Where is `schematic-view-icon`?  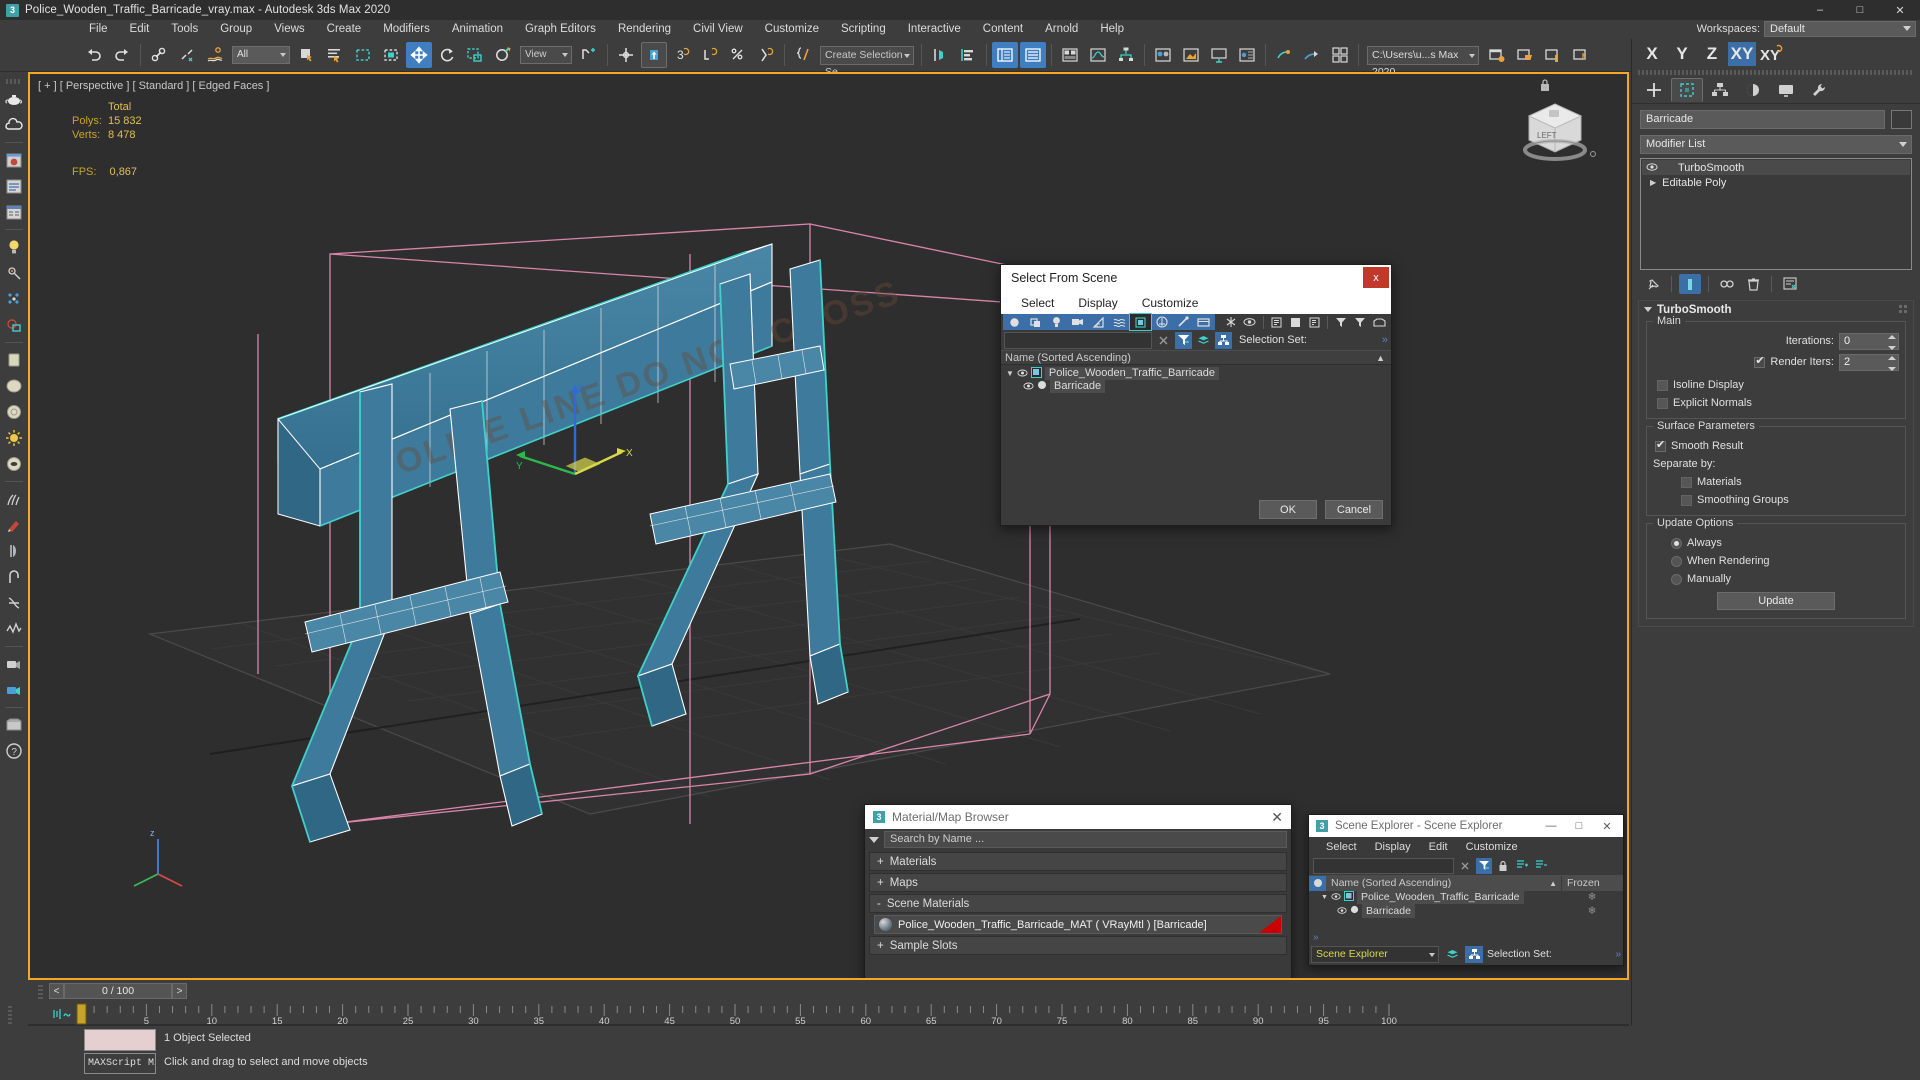 schematic-view-icon is located at coordinates (1126, 55).